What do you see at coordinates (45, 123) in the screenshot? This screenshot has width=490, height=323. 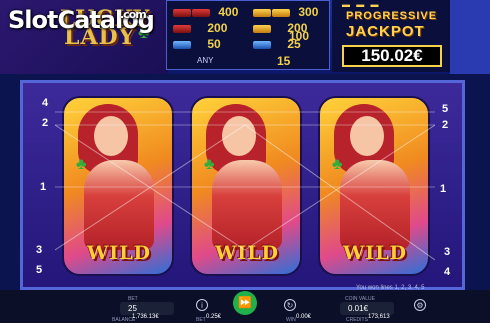 I see `payline-number-left: 2` at bounding box center [45, 123].